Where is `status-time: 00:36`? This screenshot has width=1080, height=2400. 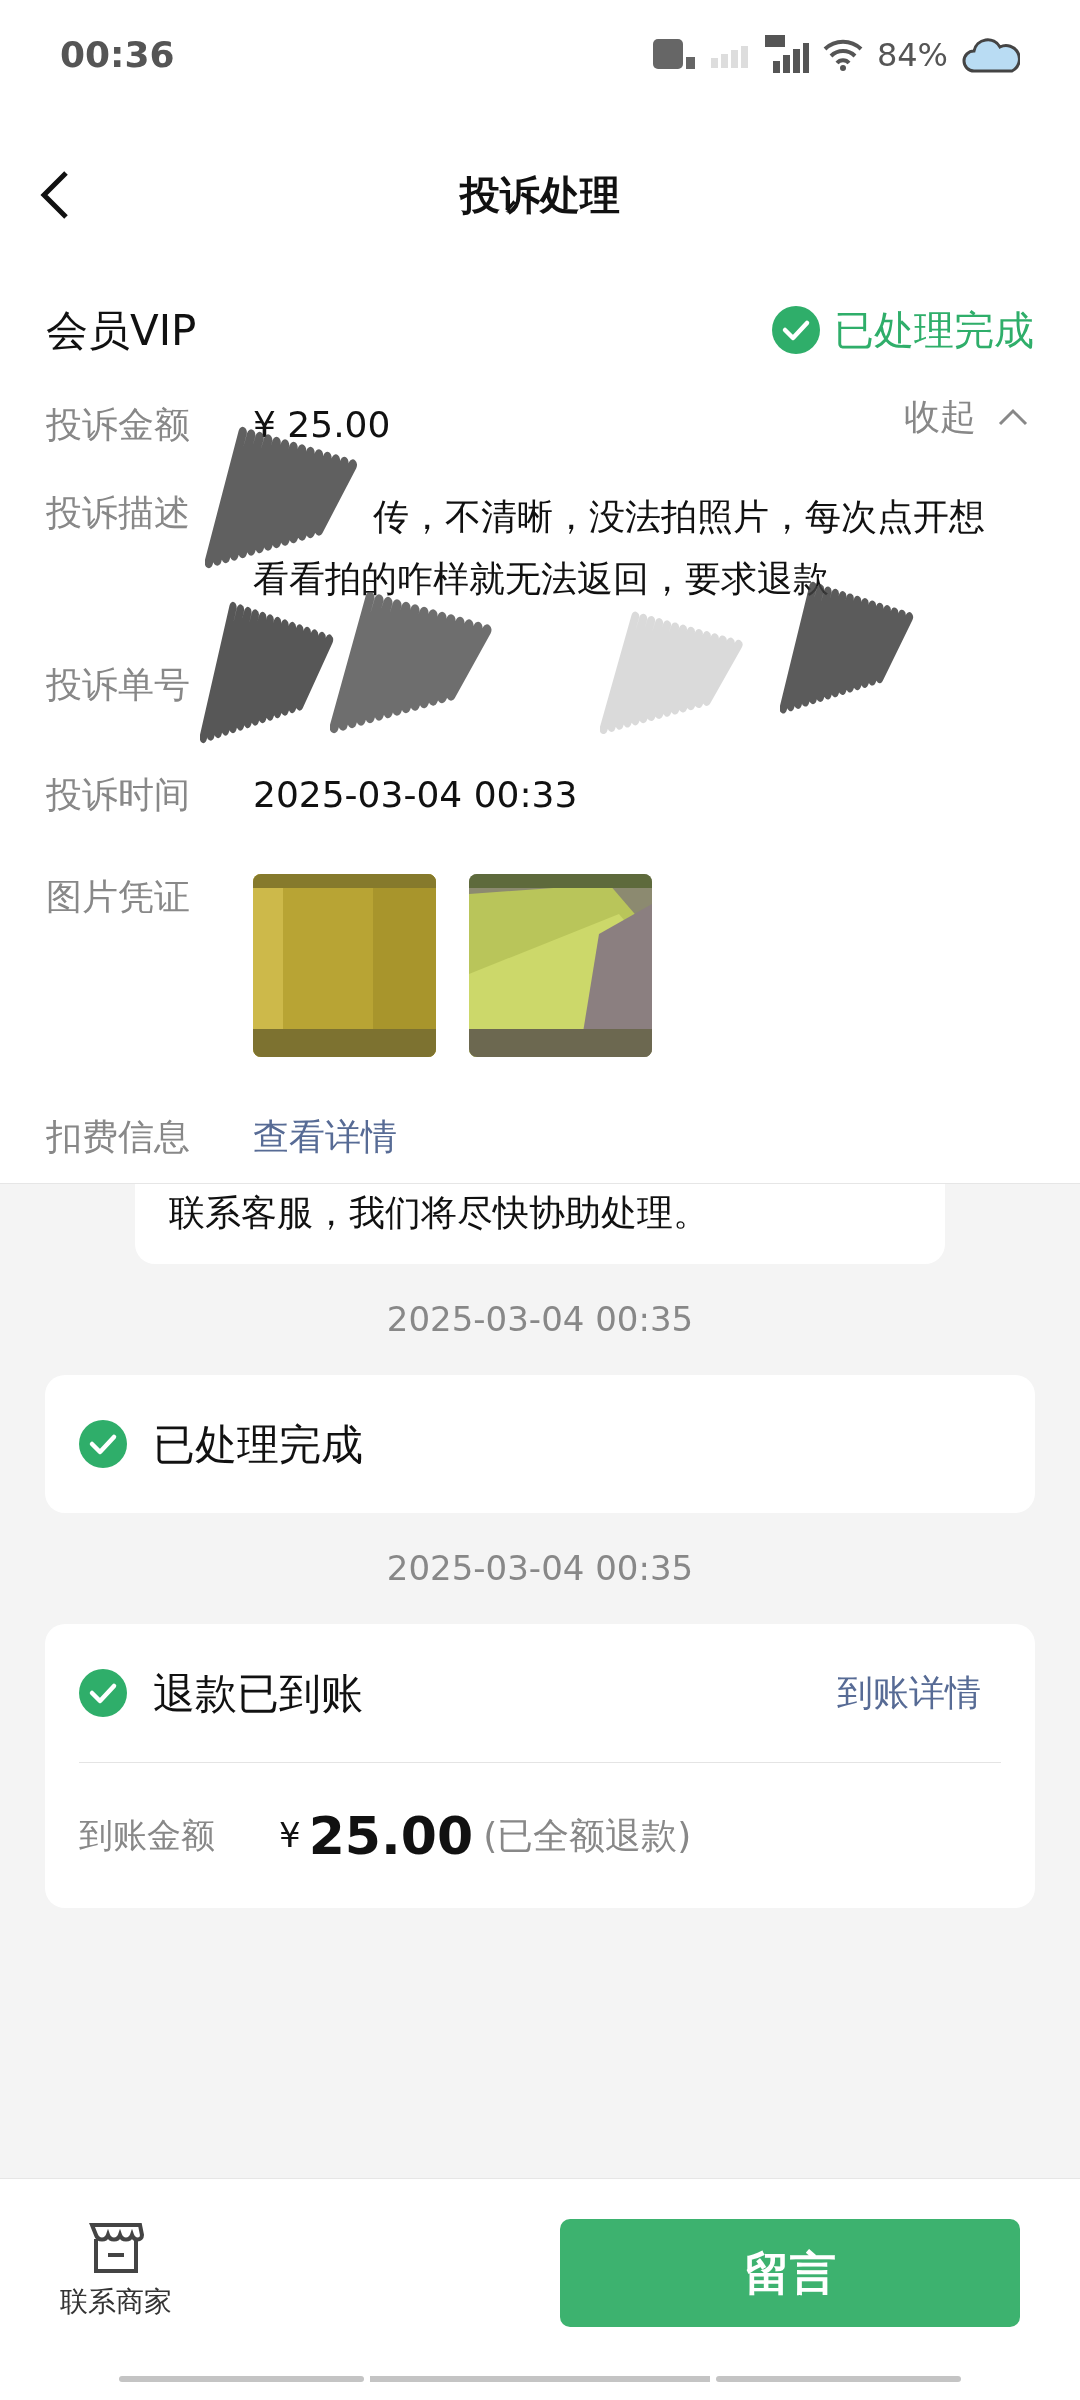
status-time: 00:36 is located at coordinates (117, 55).